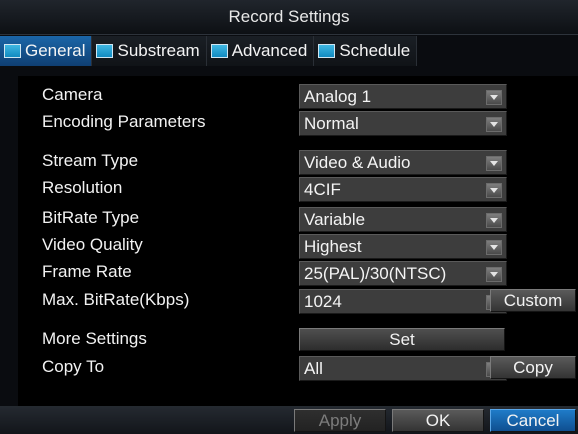 This screenshot has width=578, height=434. Describe the element at coordinates (322, 189) in the screenshot. I see `resolution-value: 4CIF` at that location.